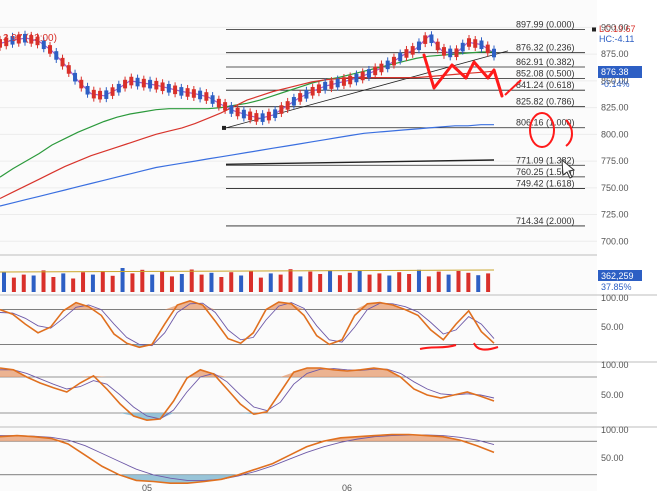 This screenshot has height=491, width=657. Describe the element at coordinates (617, 276) in the screenshot. I see `volume-value: 362,259` at that location.